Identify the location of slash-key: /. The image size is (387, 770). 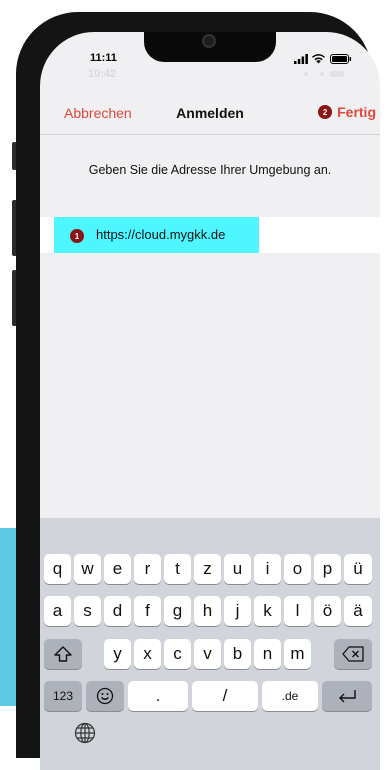
(225, 696).